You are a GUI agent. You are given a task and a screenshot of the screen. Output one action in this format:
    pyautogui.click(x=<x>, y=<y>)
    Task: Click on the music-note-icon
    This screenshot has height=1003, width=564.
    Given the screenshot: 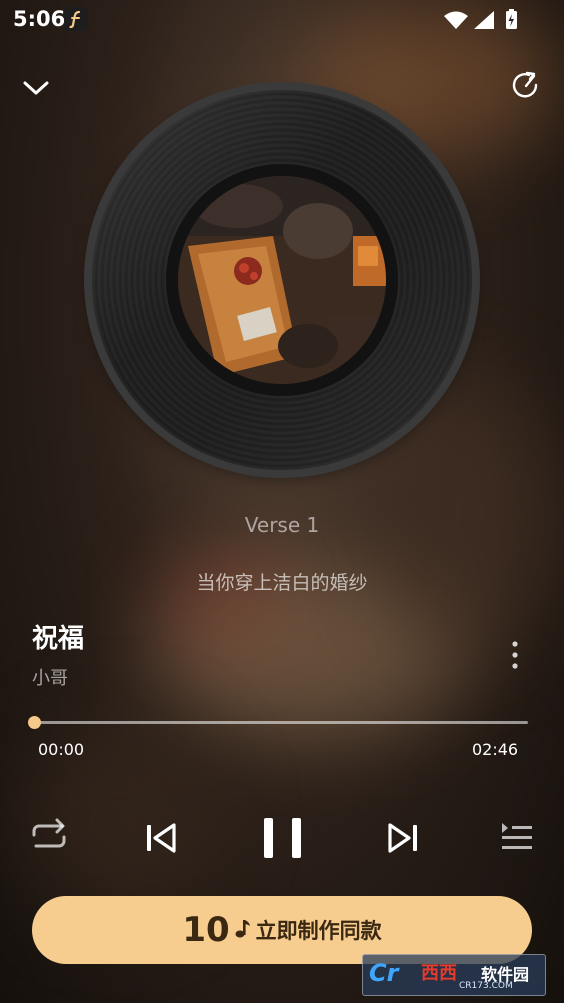 What is the action you would take?
    pyautogui.click(x=243, y=930)
    